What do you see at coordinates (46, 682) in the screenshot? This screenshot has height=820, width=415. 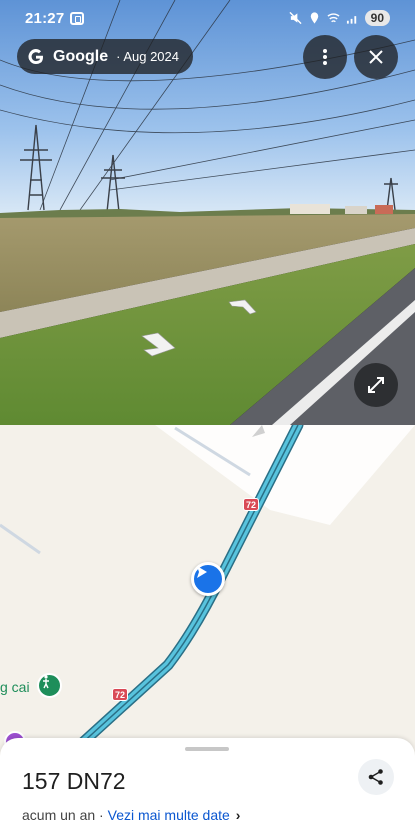 I see `hiking-icon` at bounding box center [46, 682].